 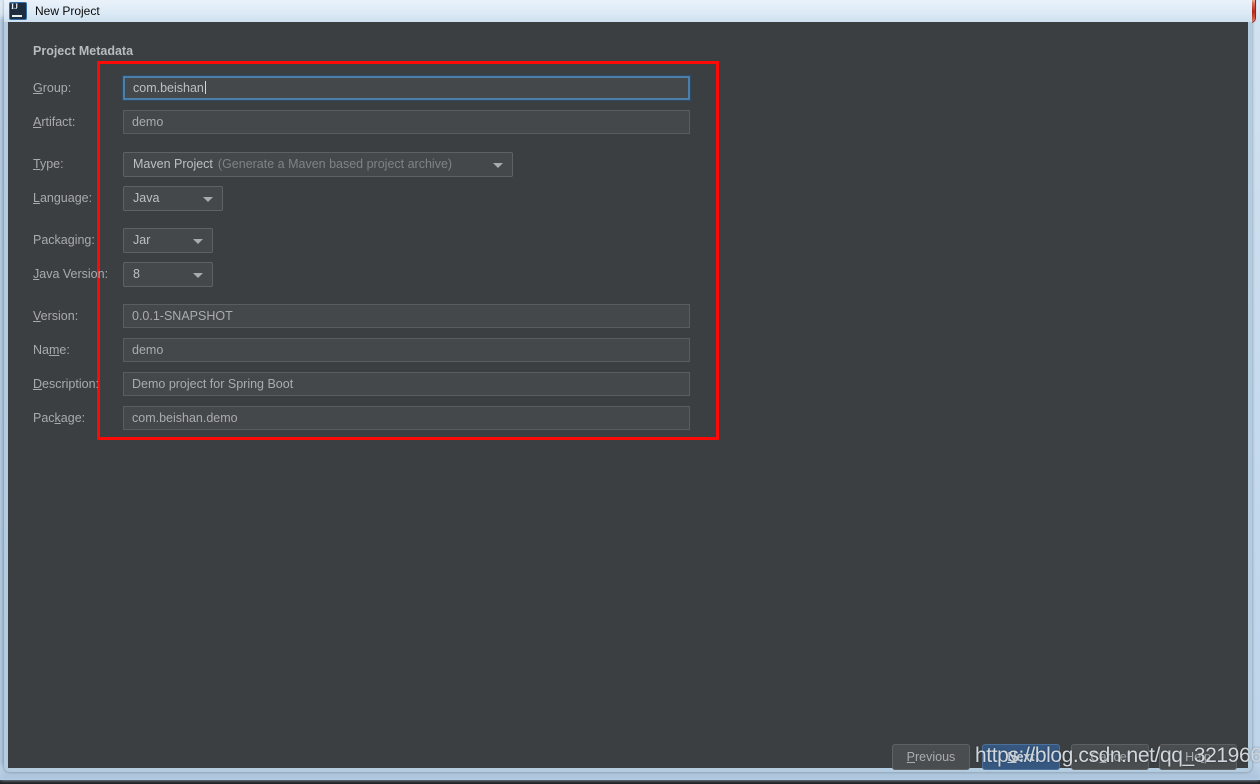 I want to click on label-packaging: Packaging:, so click(x=64, y=240).